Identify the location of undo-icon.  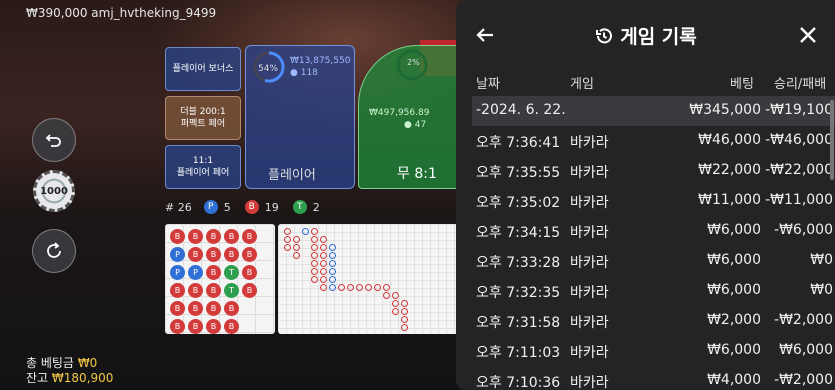
(53, 140).